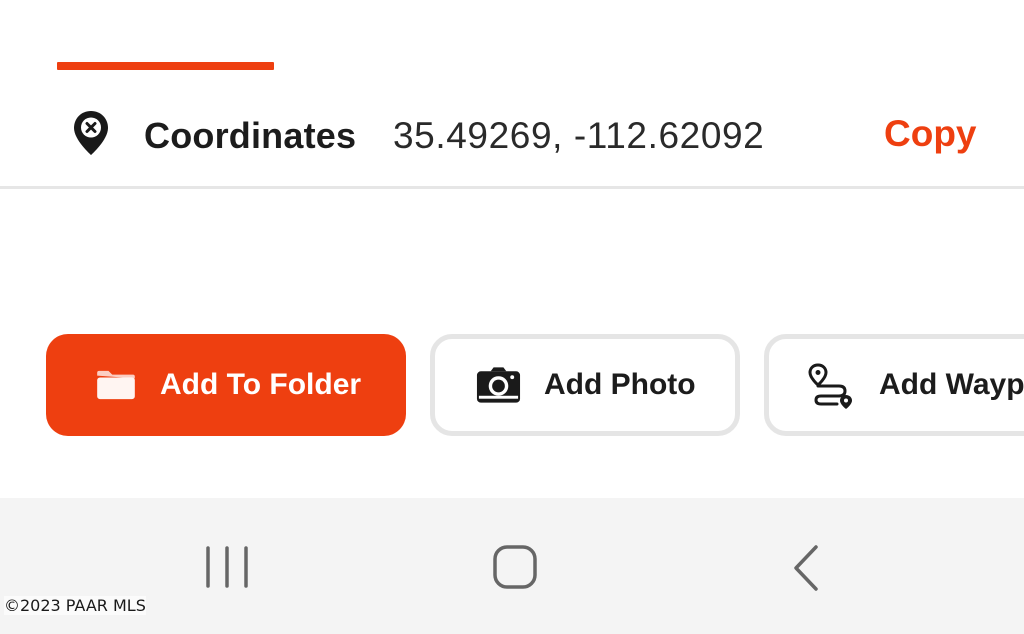  Describe the element at coordinates (951, 384) in the screenshot. I see `add-waypoint-label: Add Waypo` at that location.